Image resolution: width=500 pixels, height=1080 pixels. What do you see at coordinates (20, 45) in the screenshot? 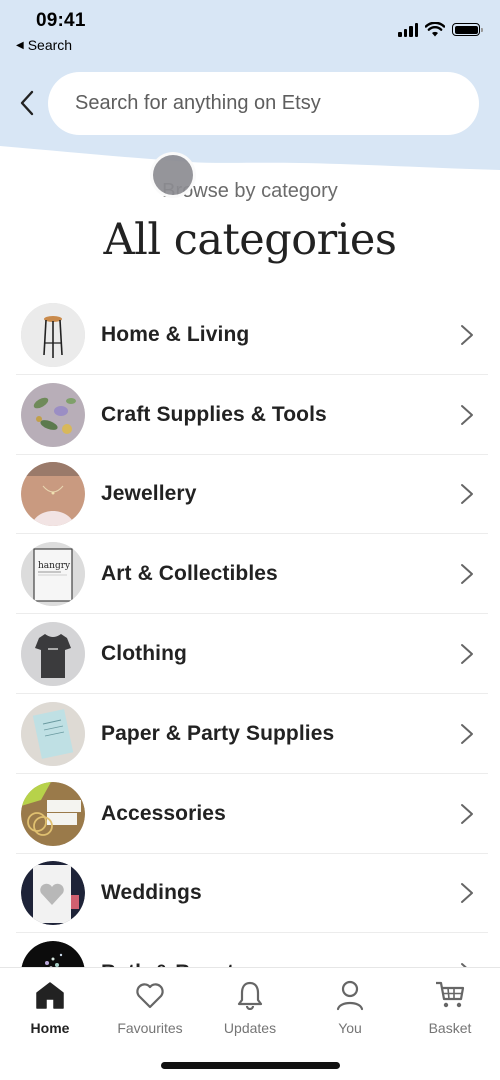
I see `back-triangle-icon: ◀` at bounding box center [20, 45].